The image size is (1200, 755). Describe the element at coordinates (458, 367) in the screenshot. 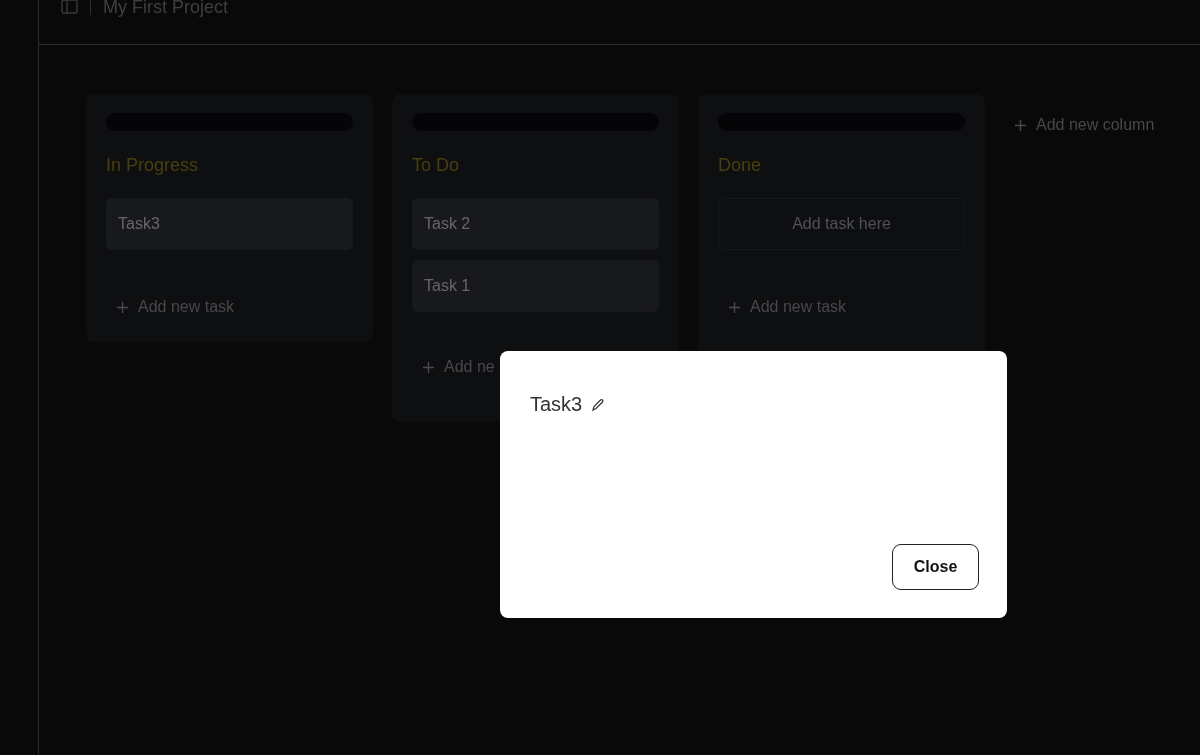

I see `add-task-button: Add ne` at that location.